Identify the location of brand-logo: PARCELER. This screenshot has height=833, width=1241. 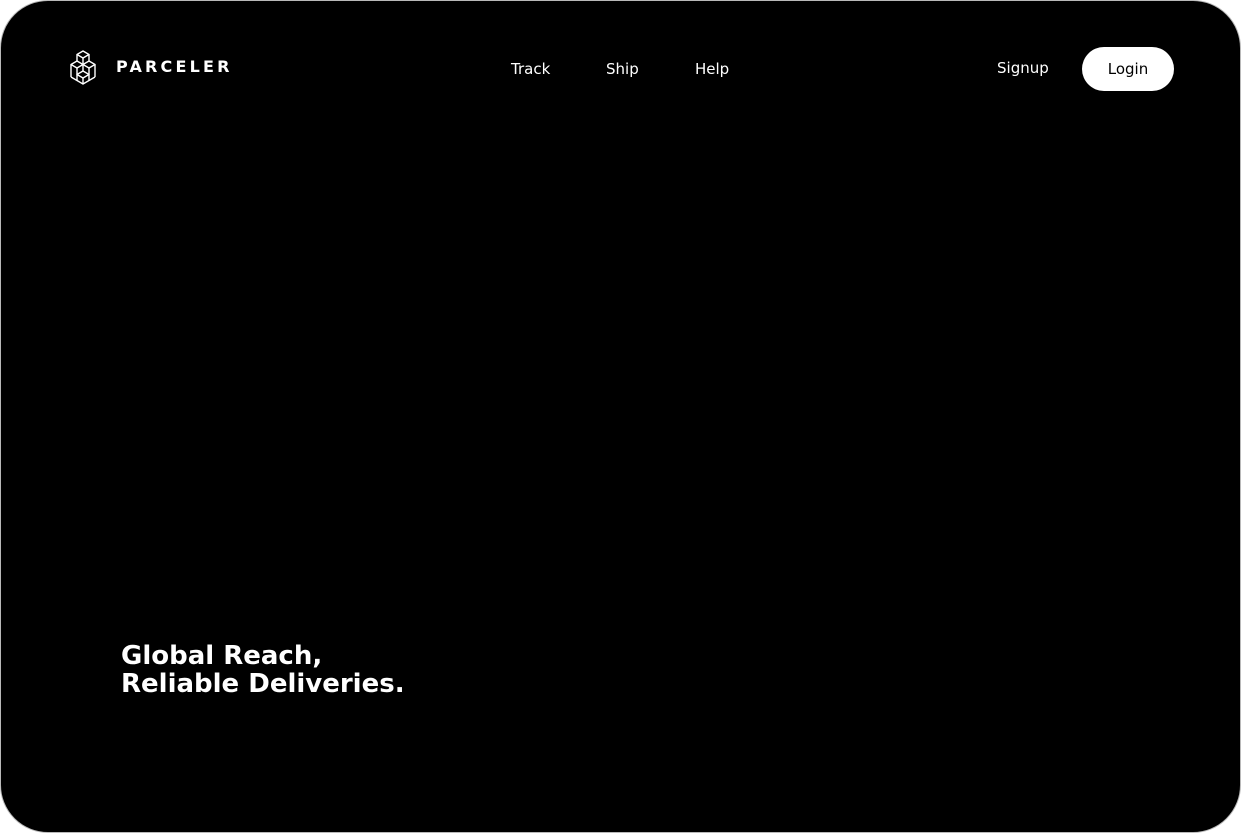
(151, 67).